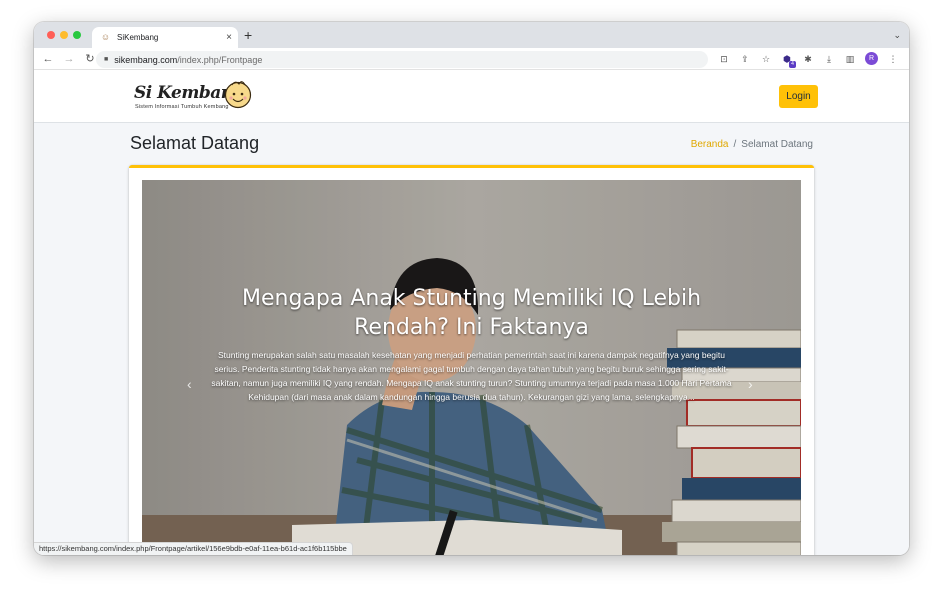 This screenshot has width=943, height=600. I want to click on breadcrumb: Beranda / Selamat Datang, so click(752, 144).